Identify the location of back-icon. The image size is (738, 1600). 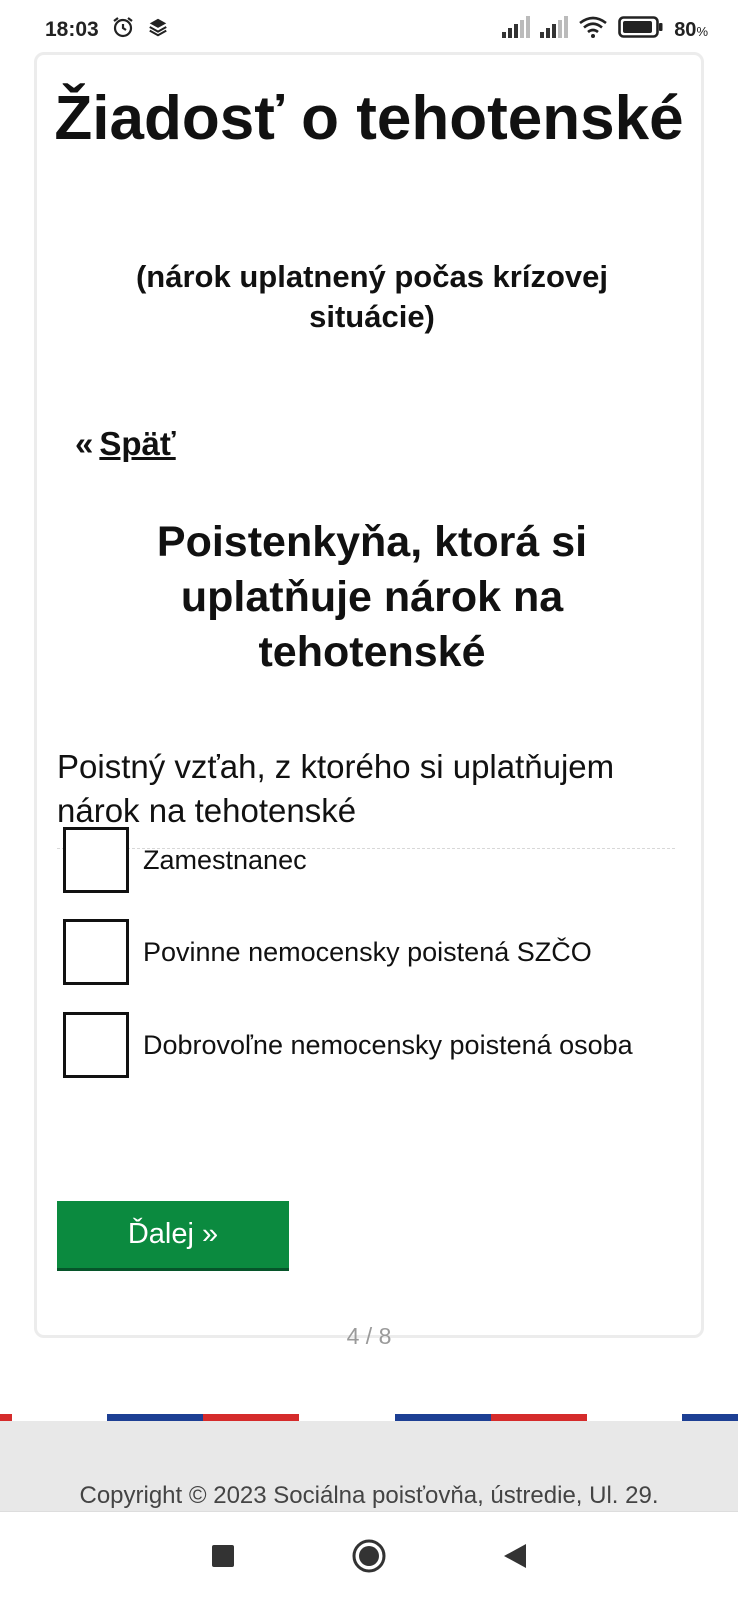
(515, 1556).